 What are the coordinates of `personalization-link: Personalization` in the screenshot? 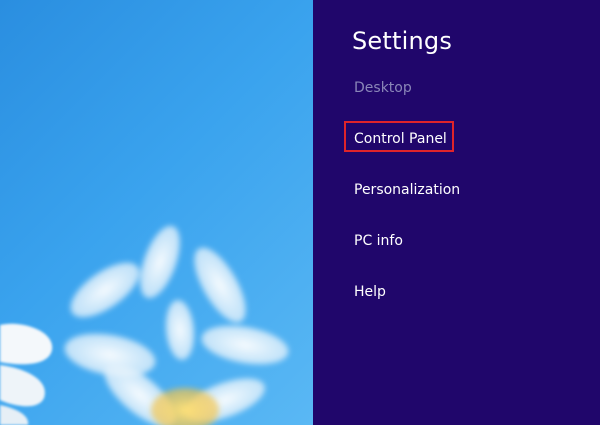 It's located at (407, 190).